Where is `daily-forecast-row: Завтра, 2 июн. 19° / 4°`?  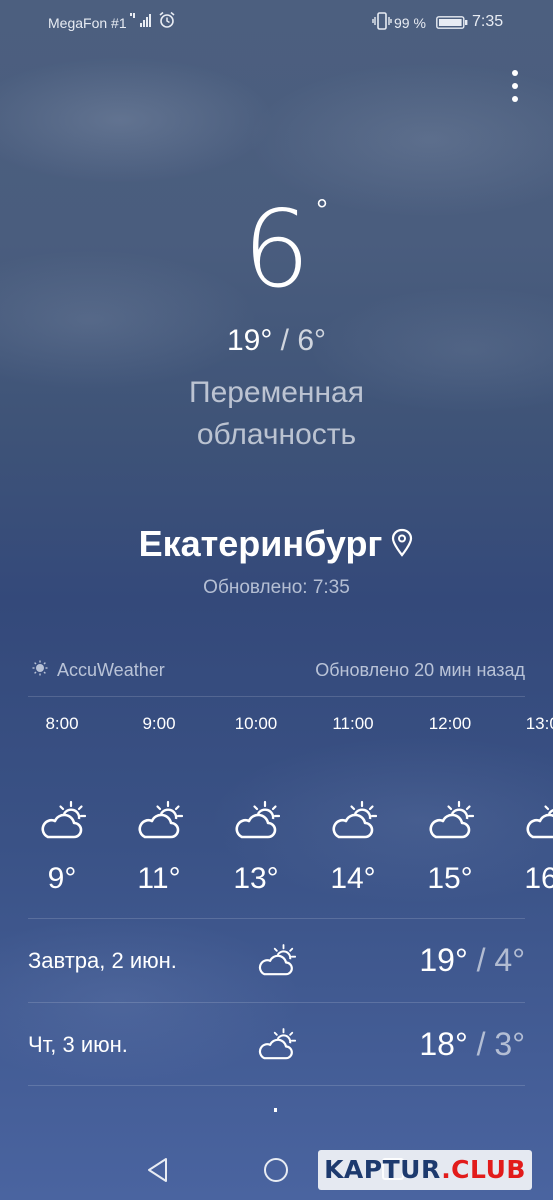 daily-forecast-row: Завтра, 2 июн. 19° / 4° is located at coordinates (276, 961).